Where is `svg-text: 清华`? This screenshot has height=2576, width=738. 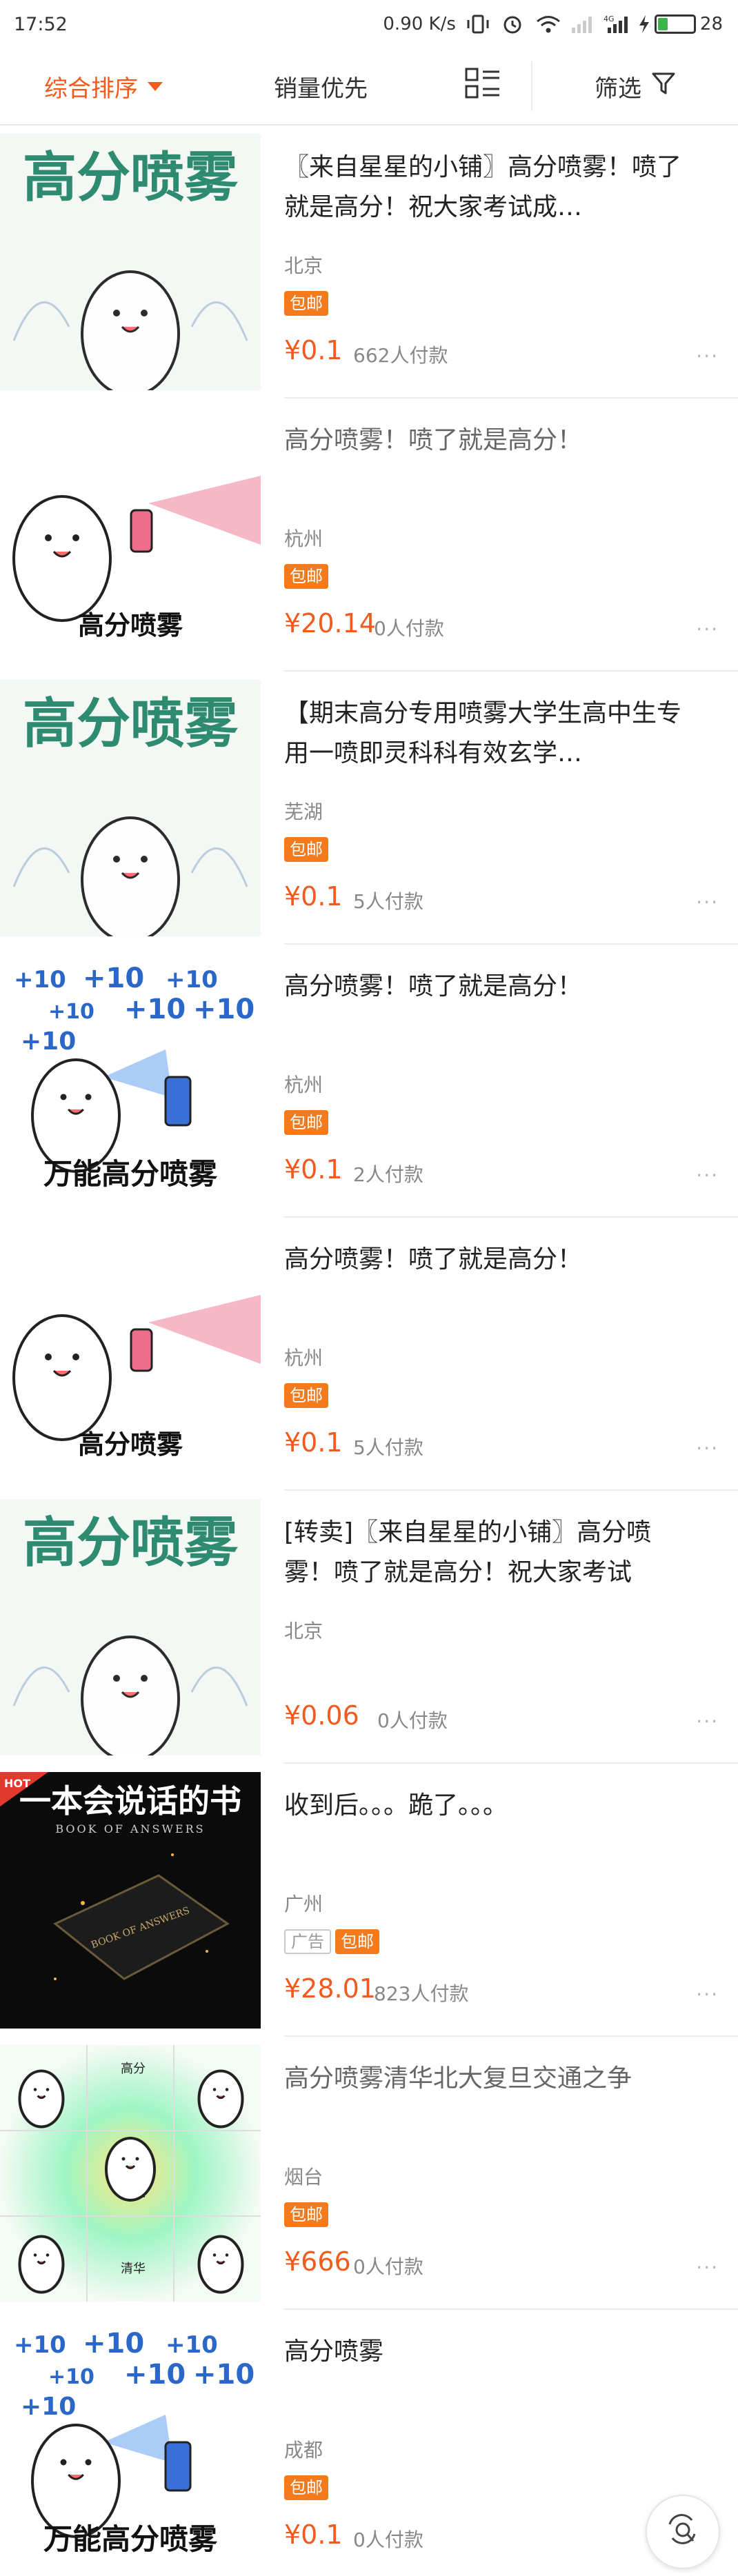 svg-text: 清华 is located at coordinates (133, 2269).